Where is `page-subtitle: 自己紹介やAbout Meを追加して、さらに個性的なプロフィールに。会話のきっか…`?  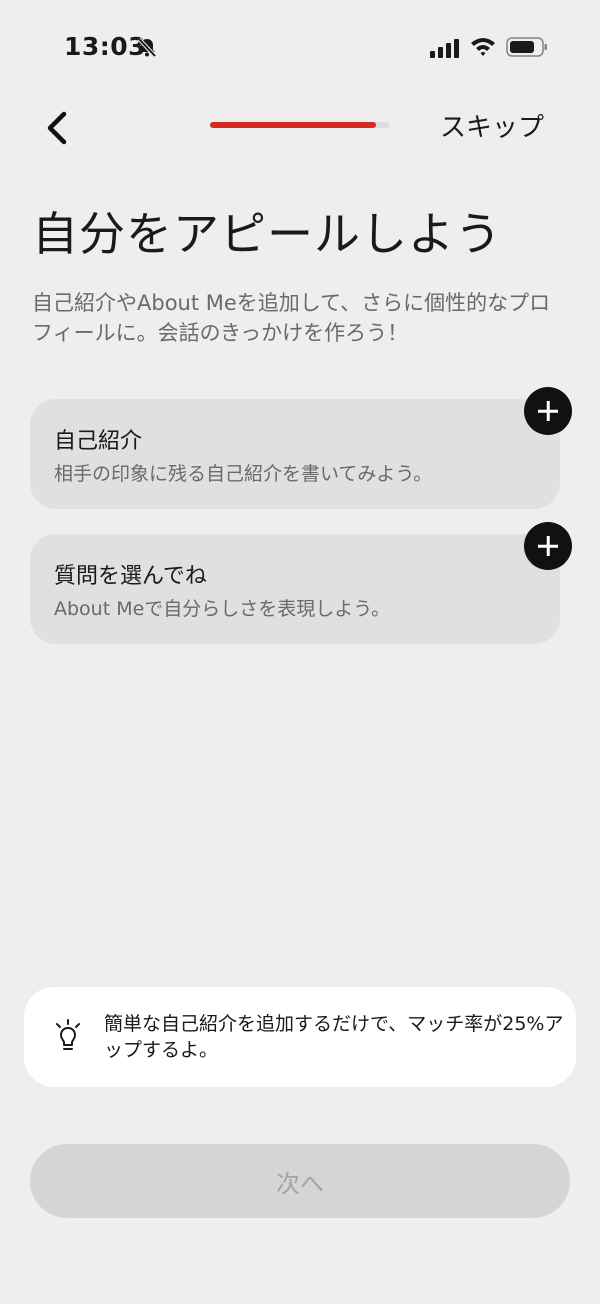
page-subtitle: 自己紹介やAbout Meを追加して、さらに個性的なプロフィールに。会話のきっか… is located at coordinates (291, 318).